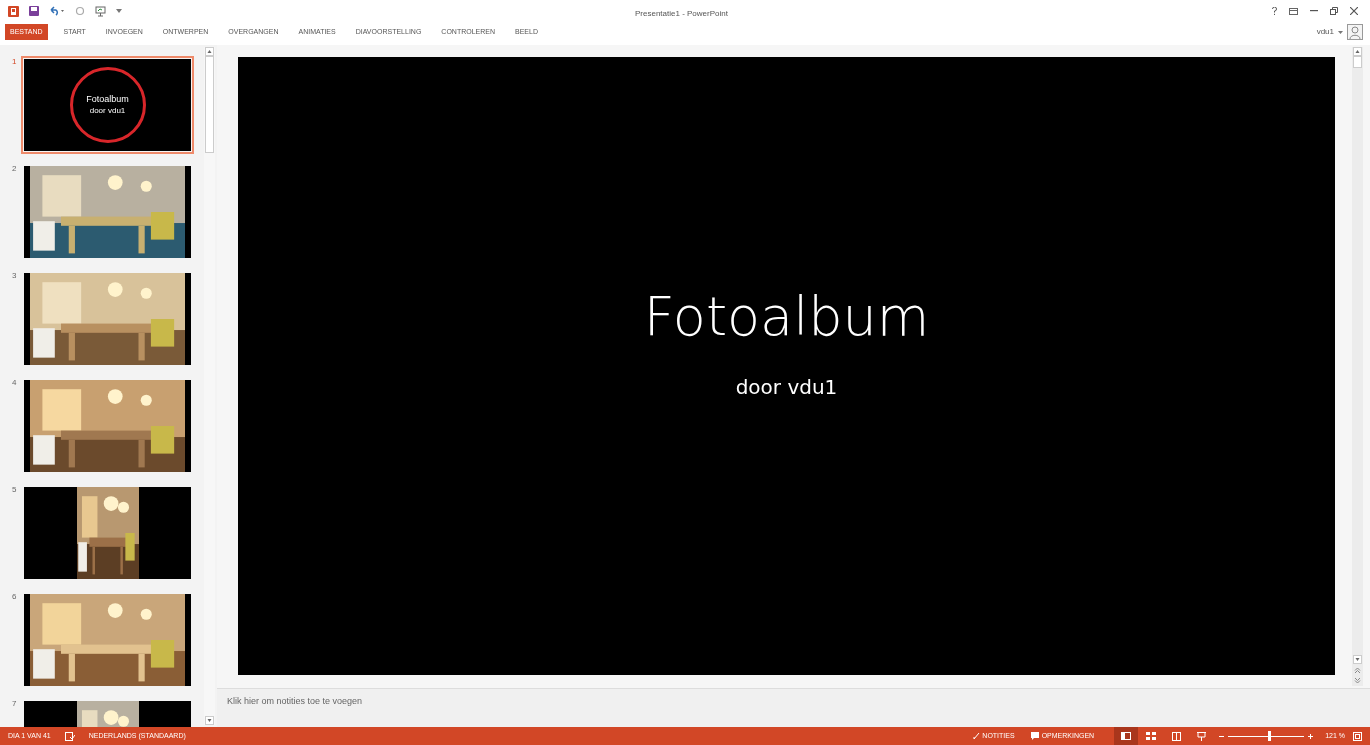 The height and width of the screenshot is (745, 1370). Describe the element at coordinates (14, 276) in the screenshot. I see `slide-number: 3` at that location.